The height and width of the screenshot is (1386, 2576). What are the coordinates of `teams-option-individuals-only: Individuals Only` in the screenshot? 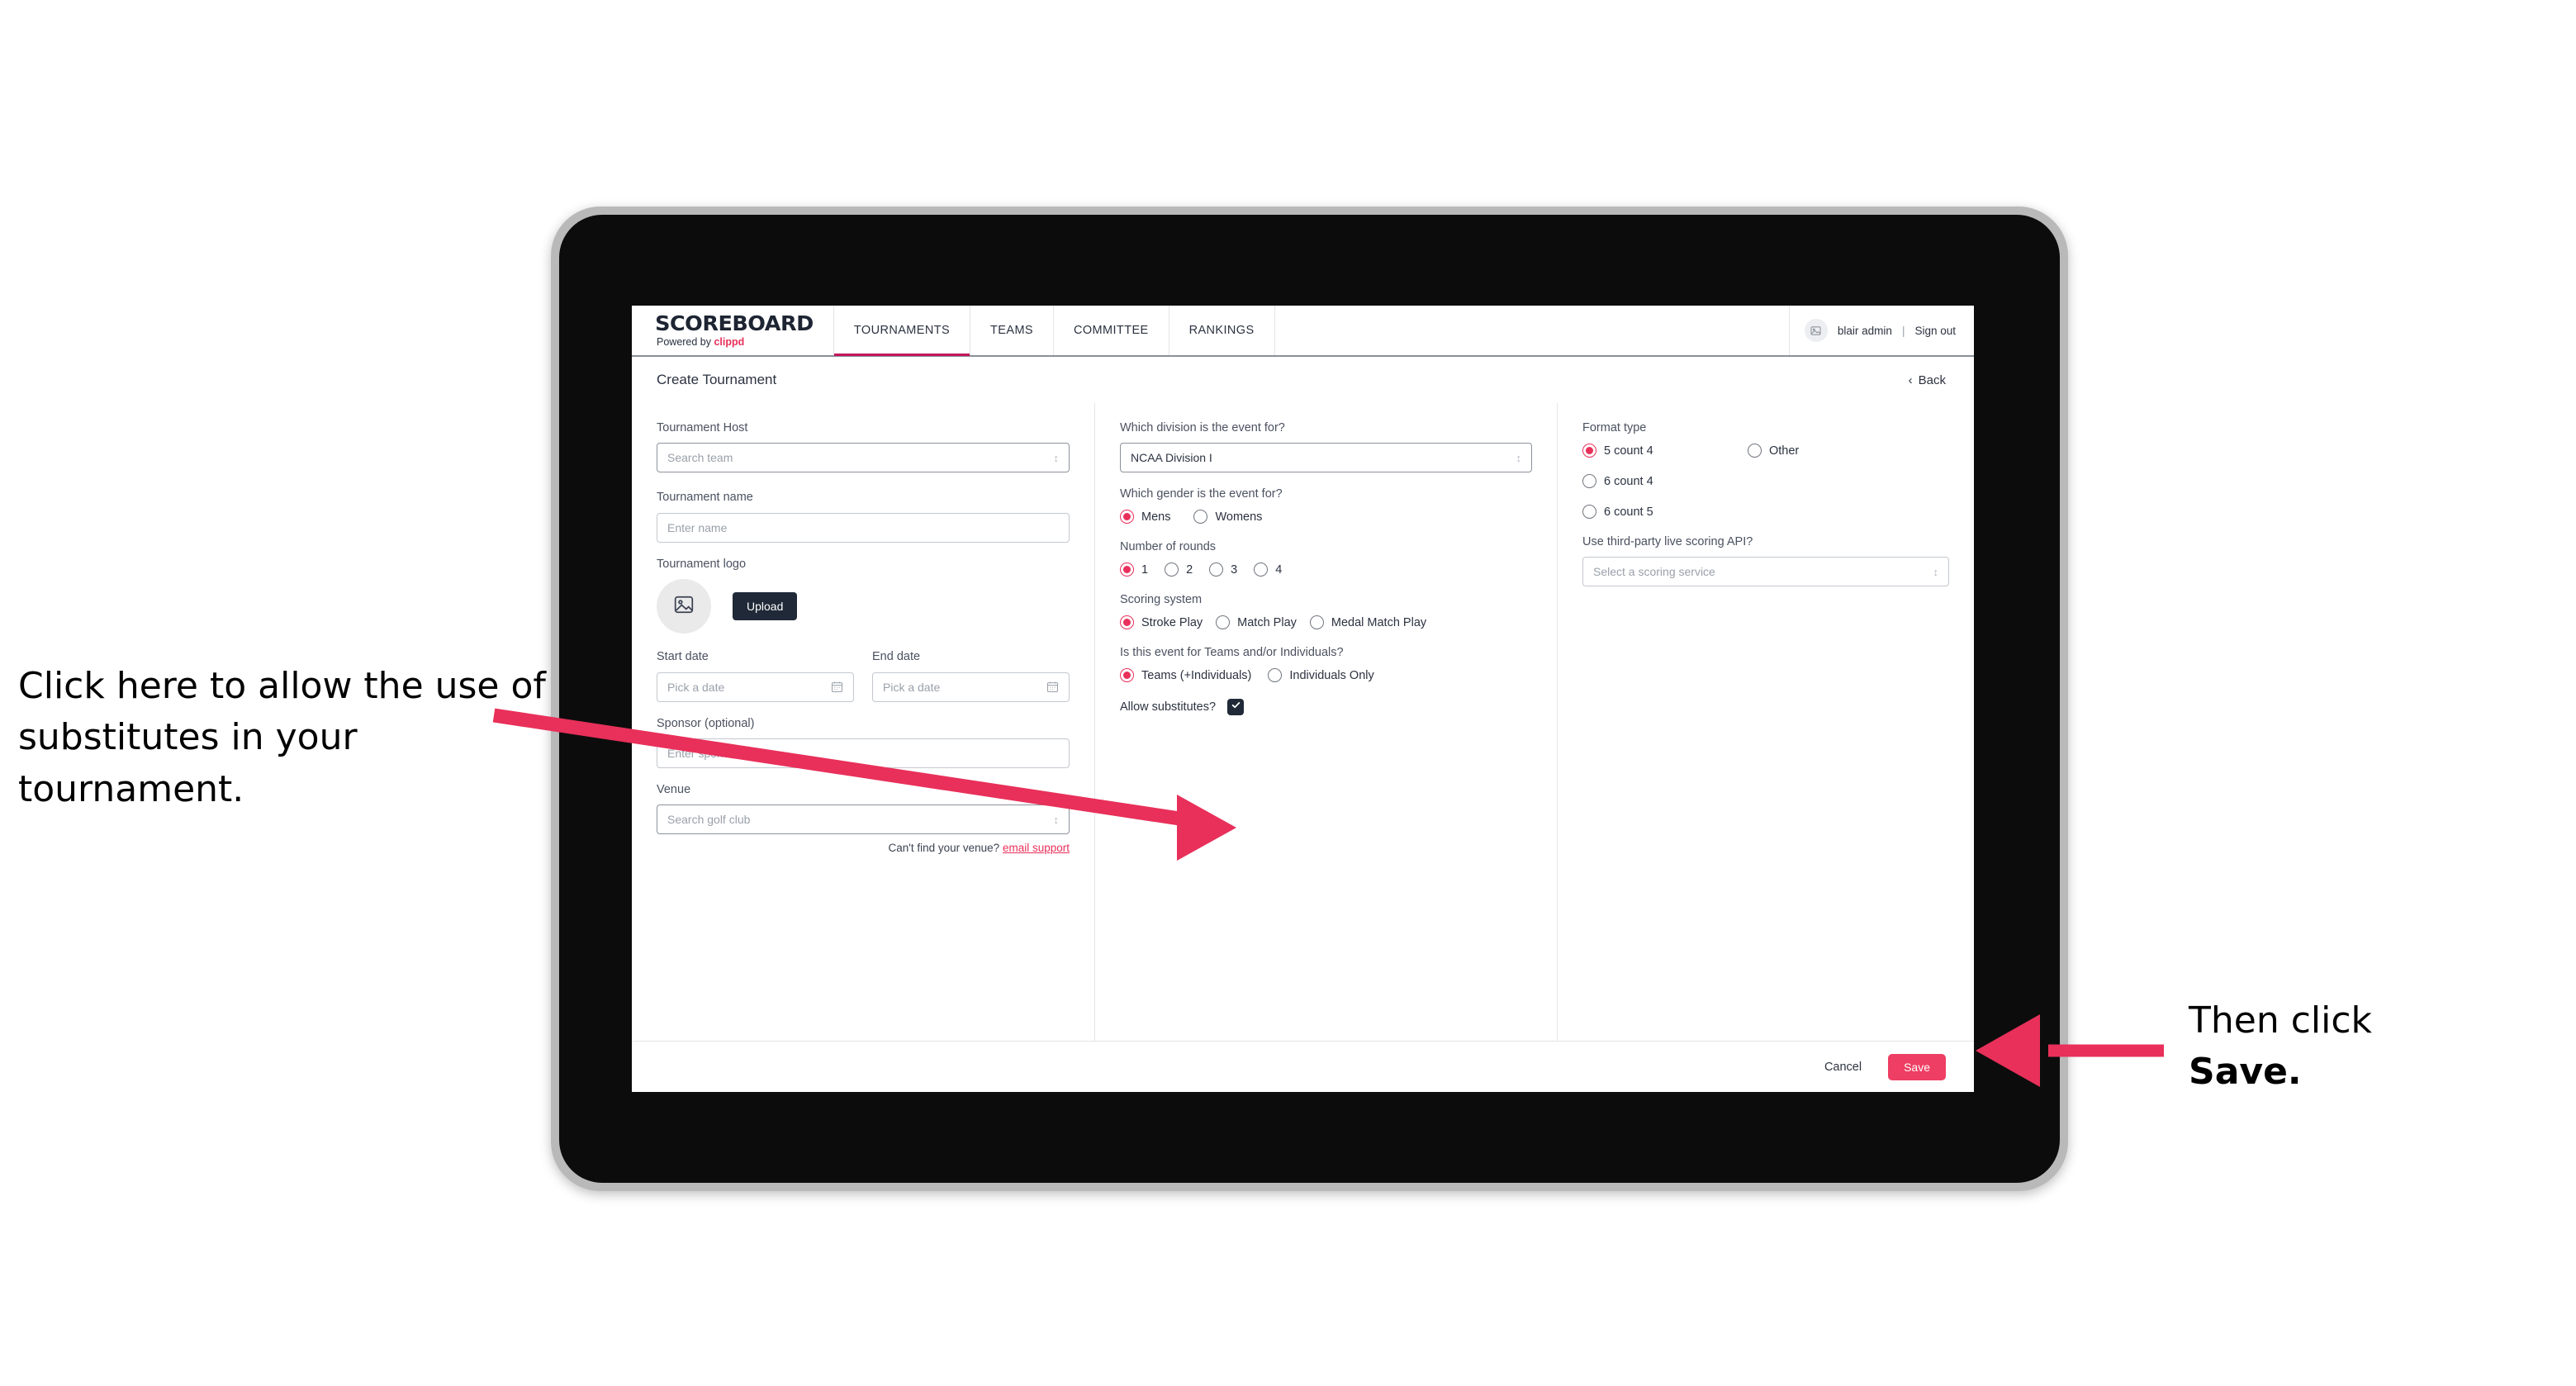 It's located at (1321, 675).